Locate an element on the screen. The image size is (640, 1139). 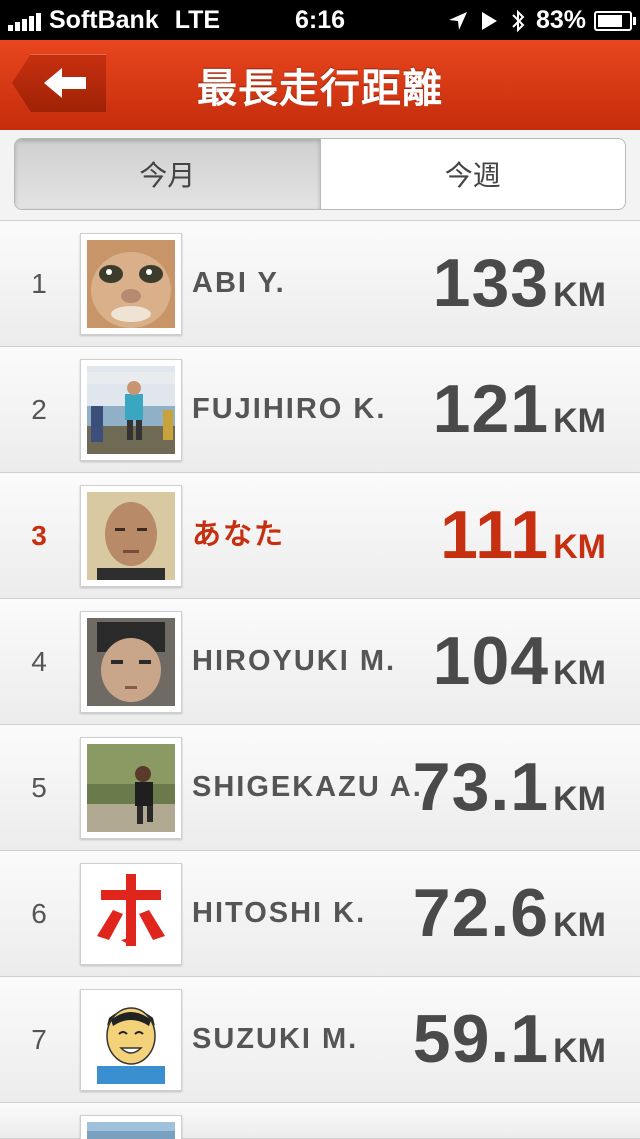
distance-value: 111 KM is located at coordinates (523, 535).